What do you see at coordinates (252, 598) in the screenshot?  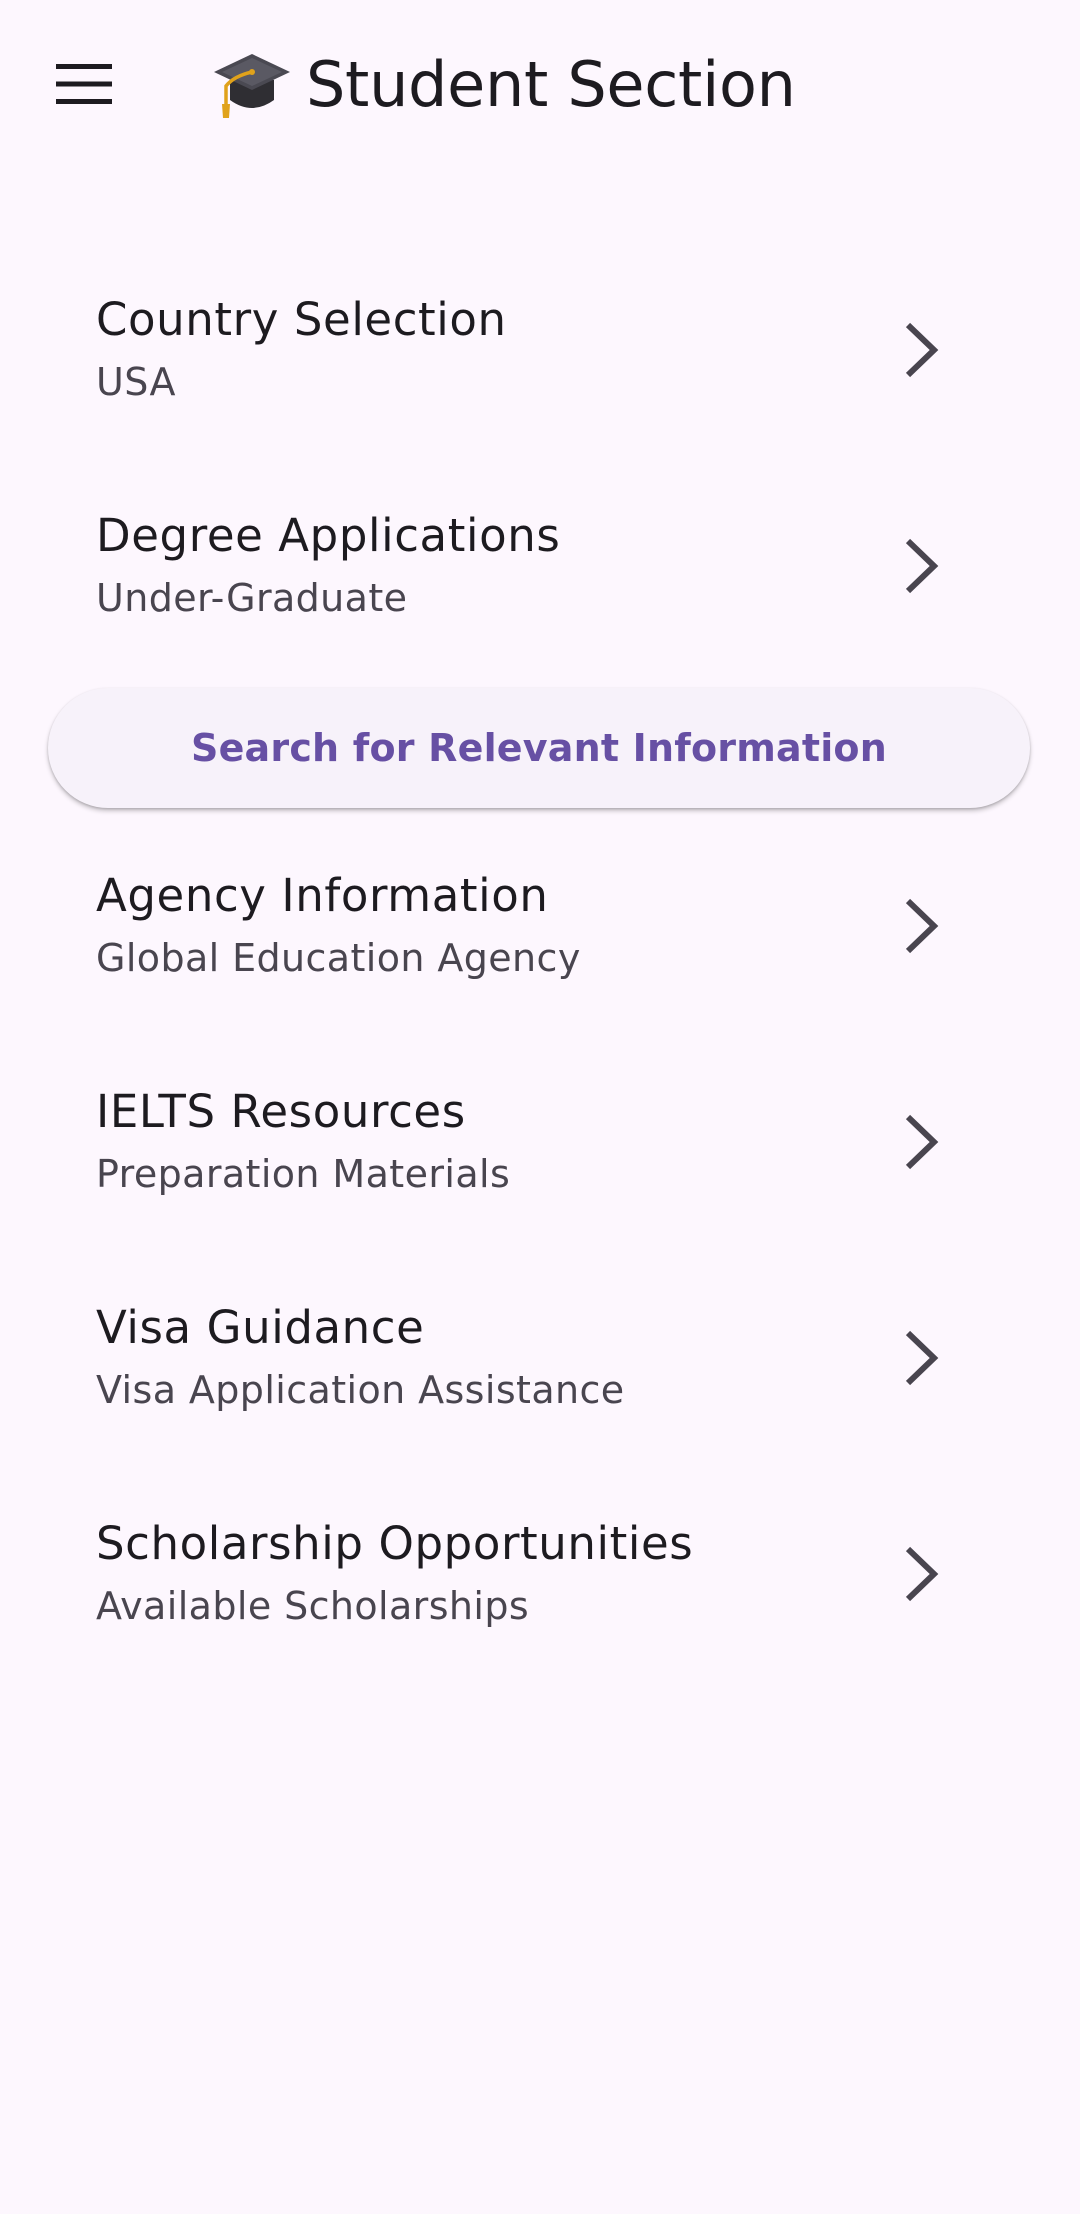 I see `list-item-subtitle: Under-Graduate` at bounding box center [252, 598].